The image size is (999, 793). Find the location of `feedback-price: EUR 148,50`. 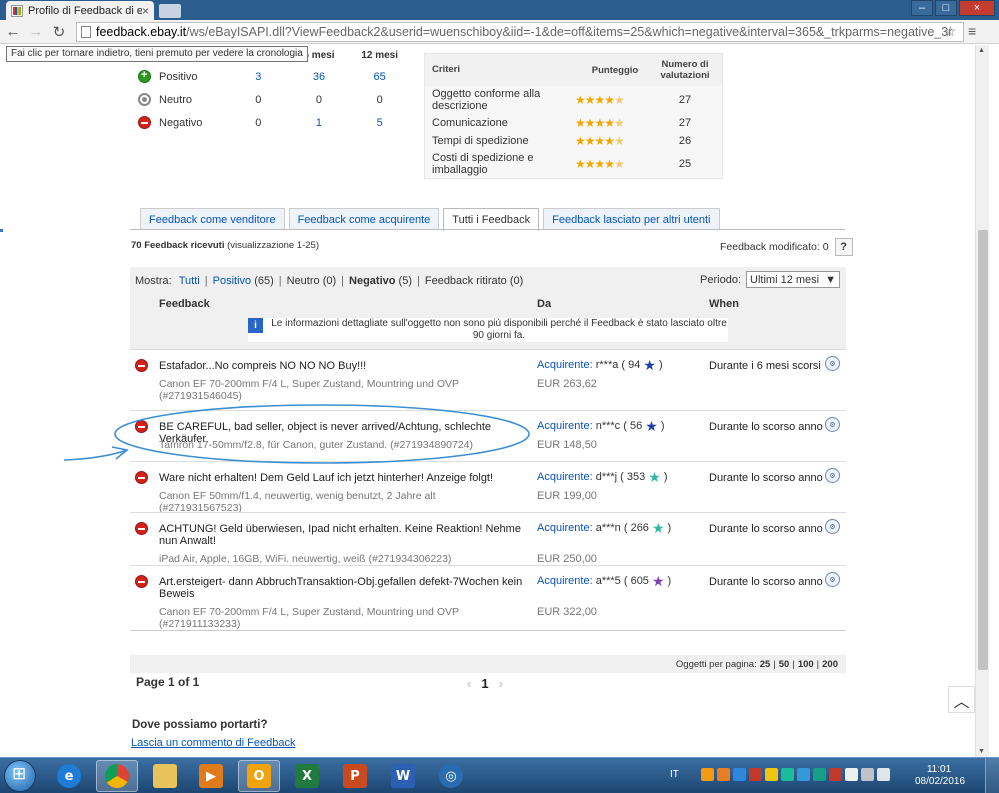

feedback-price: EUR 148,50 is located at coordinates (567, 445).